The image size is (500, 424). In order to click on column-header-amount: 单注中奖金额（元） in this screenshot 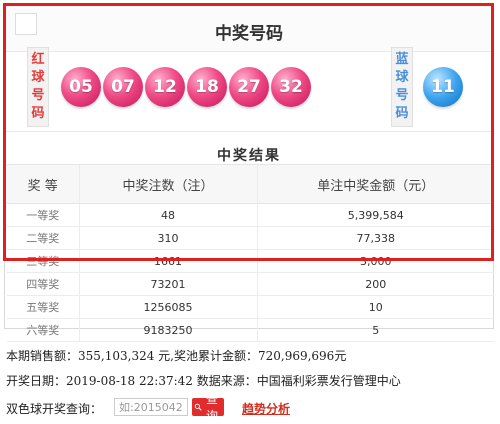, I will do `click(375, 184)`.